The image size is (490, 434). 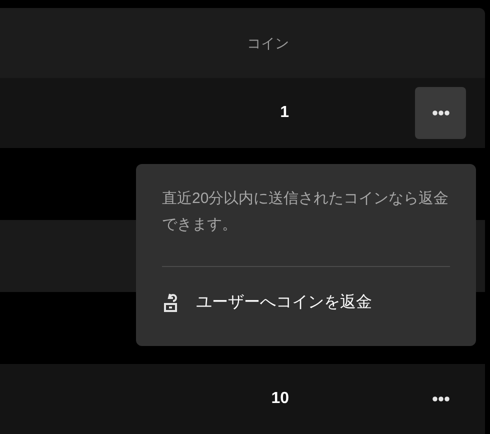 I want to click on more-button, so click(x=440, y=113).